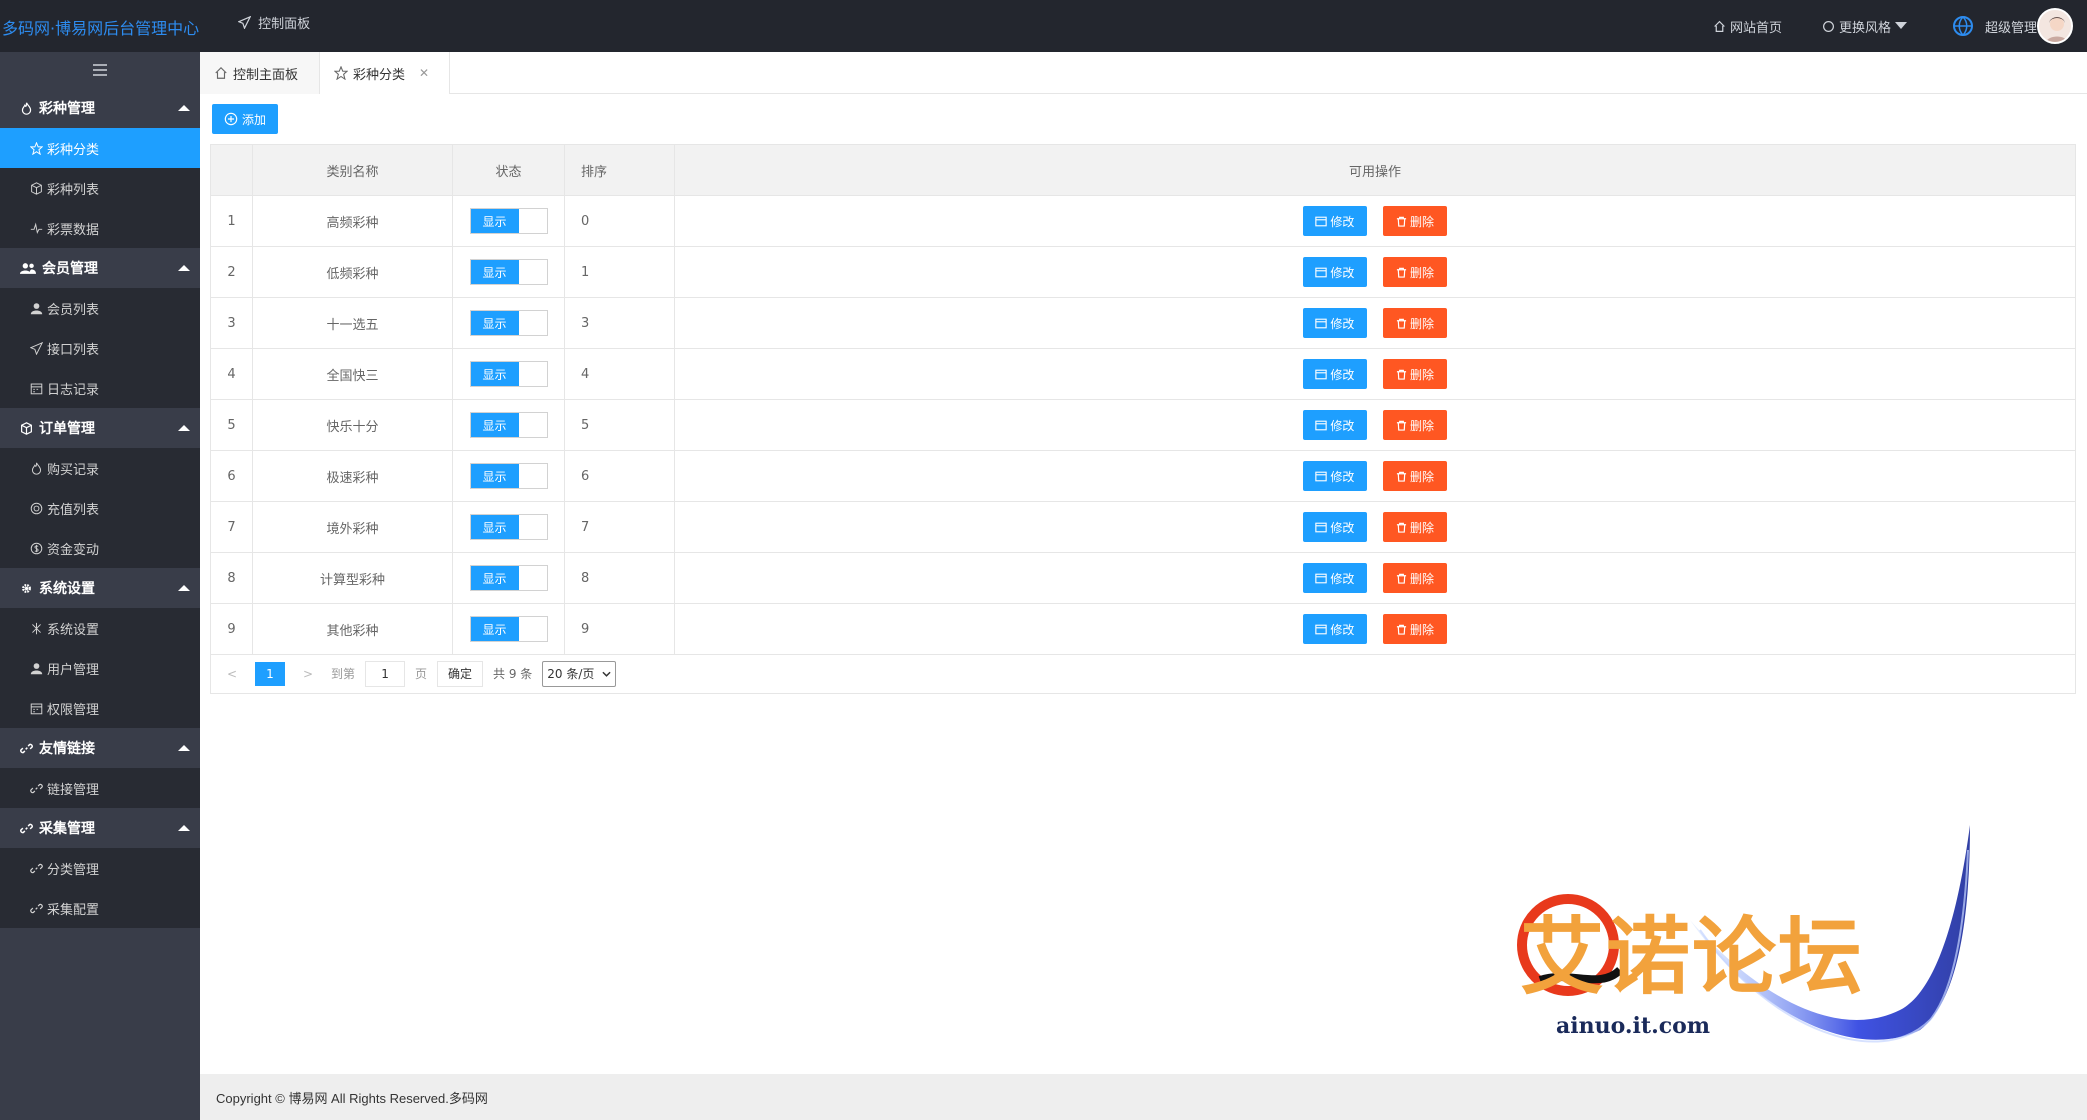 This screenshot has width=2087, height=1120. Describe the element at coordinates (100, 748) in the screenshot. I see `sidebar-group-links: 友情链接` at that location.